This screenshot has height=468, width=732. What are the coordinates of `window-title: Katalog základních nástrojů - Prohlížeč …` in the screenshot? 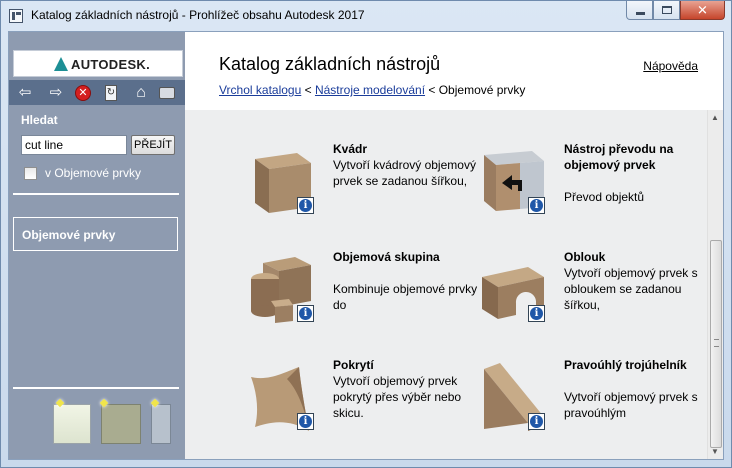 It's located at (198, 15).